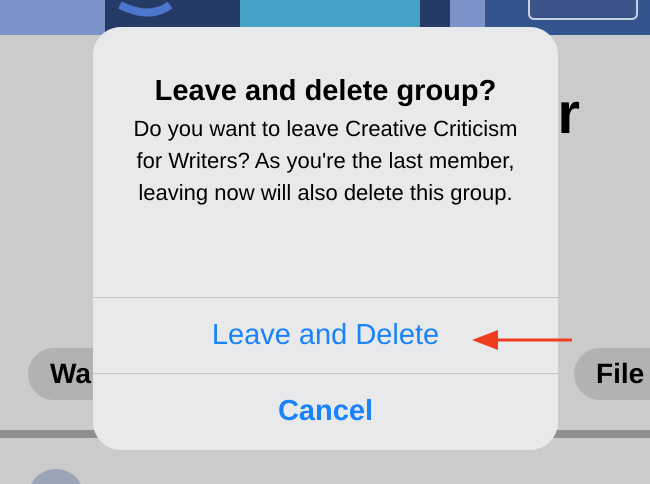 The image size is (650, 484). I want to click on dialog-message: Do you want to leave Creative Criticism for Writers? As you're the last member, leaving now will also delete this group., so click(325, 161).